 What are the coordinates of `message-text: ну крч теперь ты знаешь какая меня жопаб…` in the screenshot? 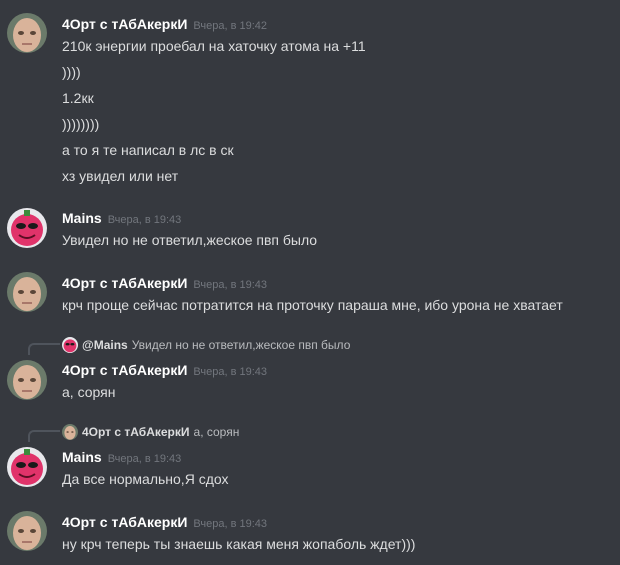 It's located at (239, 544).